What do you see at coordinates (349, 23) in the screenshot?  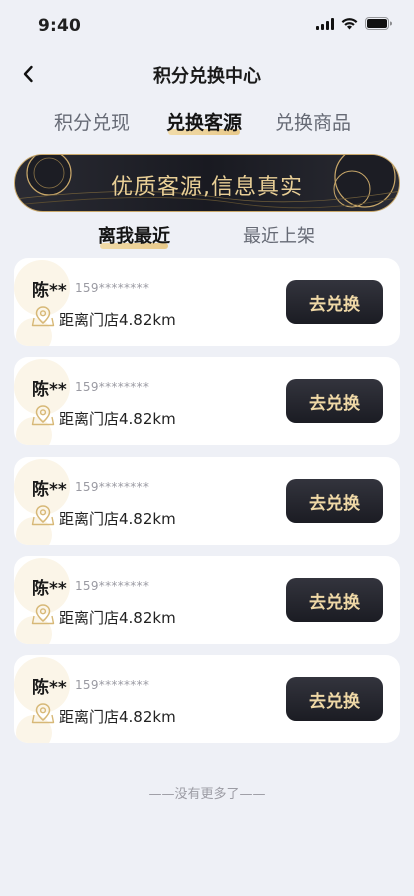 I see `wifi-icon` at bounding box center [349, 23].